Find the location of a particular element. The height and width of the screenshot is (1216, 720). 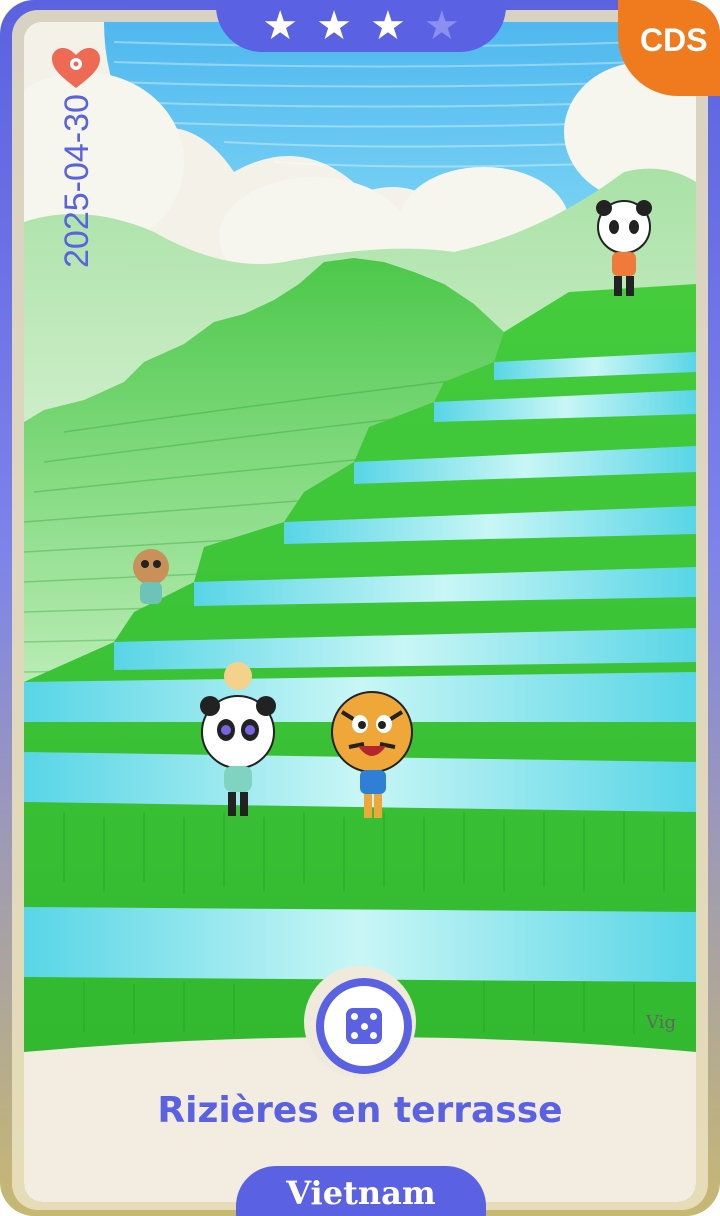

country-label: Vietnam is located at coordinates (361, 1193).